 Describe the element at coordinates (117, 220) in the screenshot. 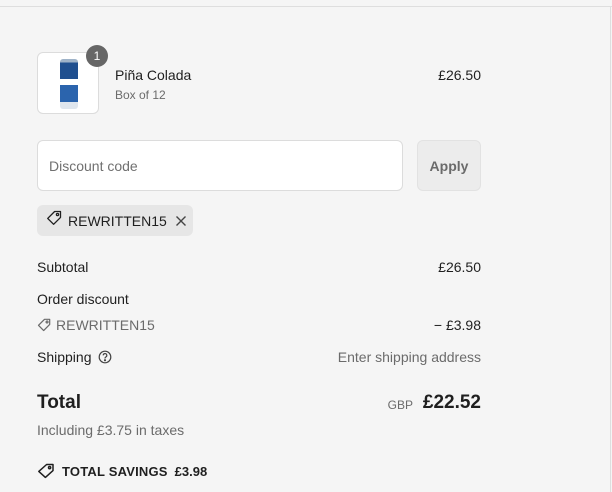

I see `applied-code-label: REWRITTEN15` at that location.